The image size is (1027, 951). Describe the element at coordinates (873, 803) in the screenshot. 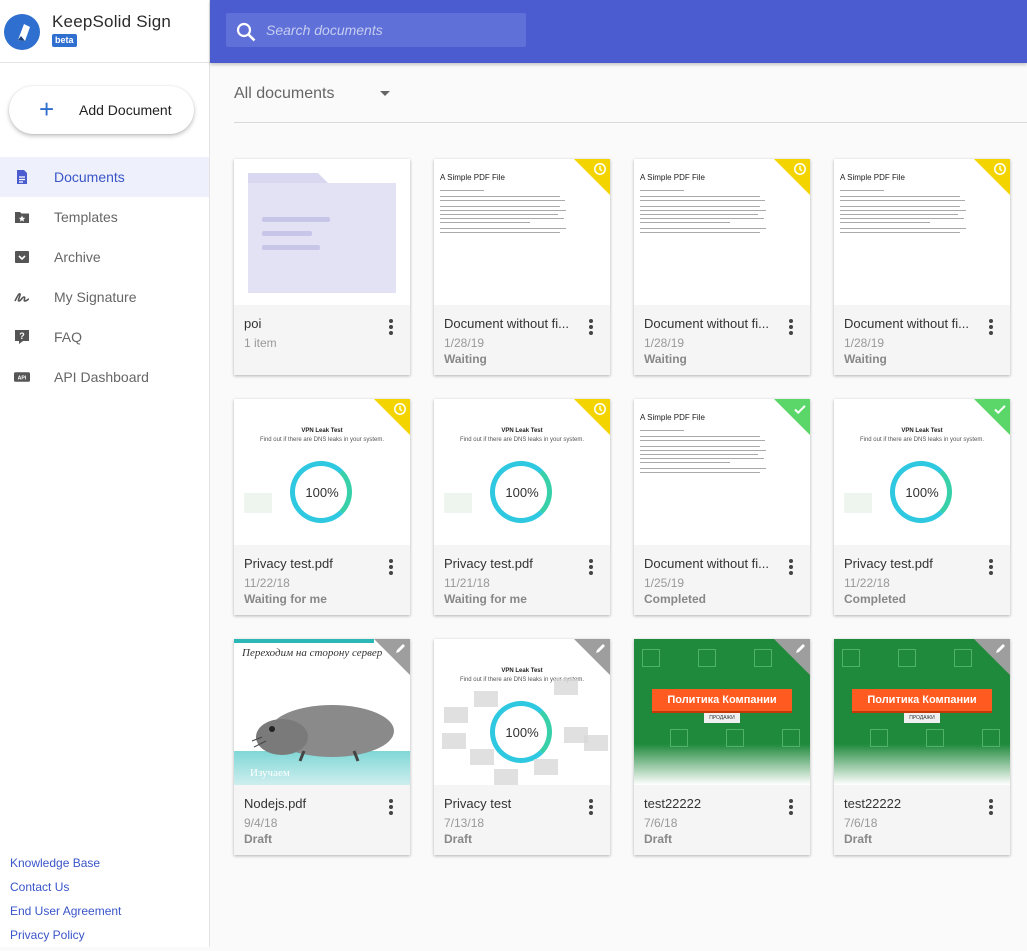

I see `card-title: test22222` at that location.